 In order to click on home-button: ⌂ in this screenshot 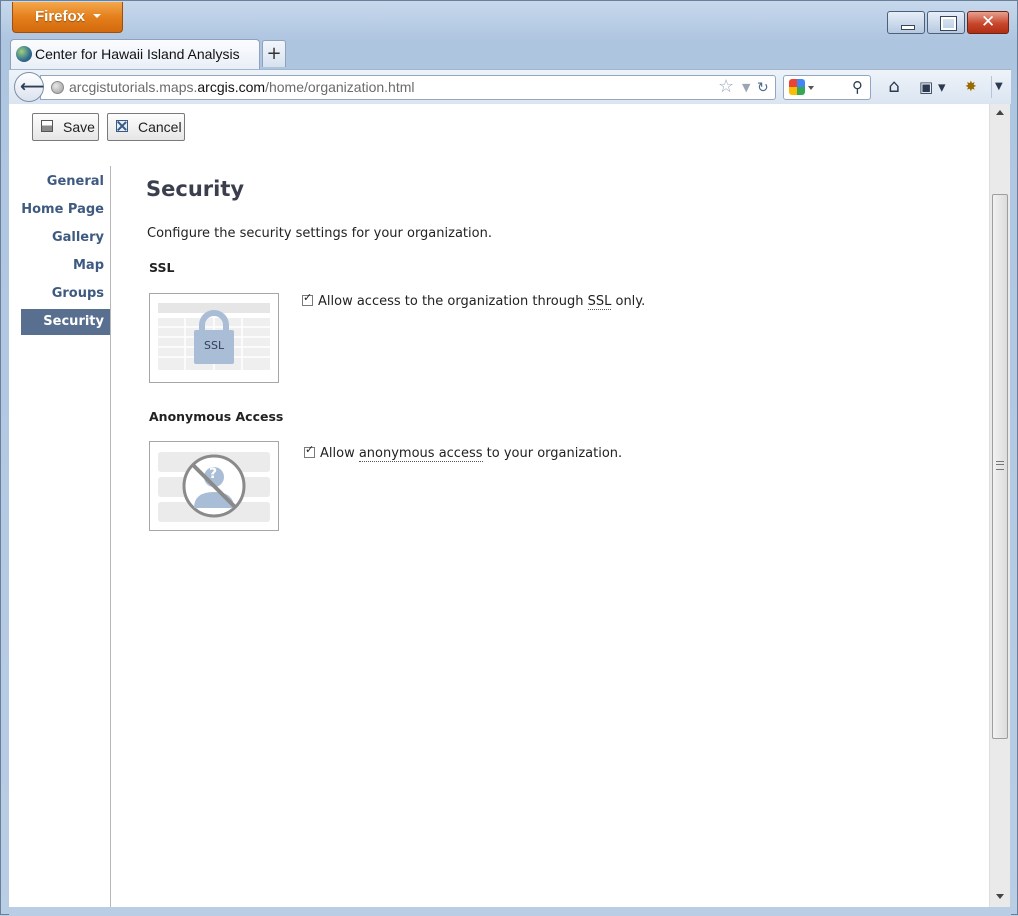, I will do `click(894, 87)`.